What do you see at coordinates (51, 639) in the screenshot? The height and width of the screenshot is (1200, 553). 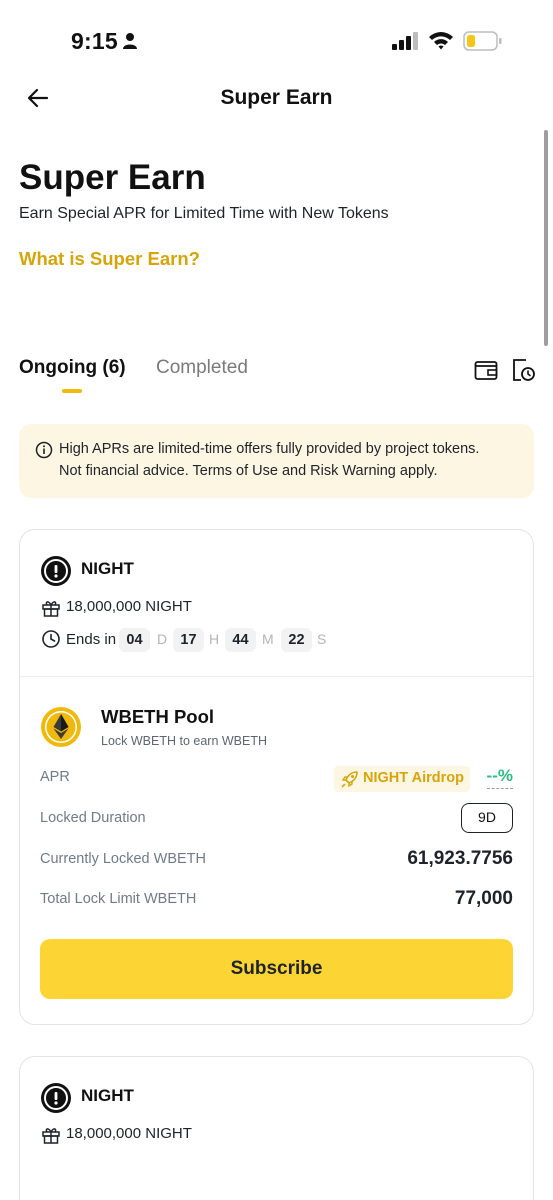 I see `clock-icon` at bounding box center [51, 639].